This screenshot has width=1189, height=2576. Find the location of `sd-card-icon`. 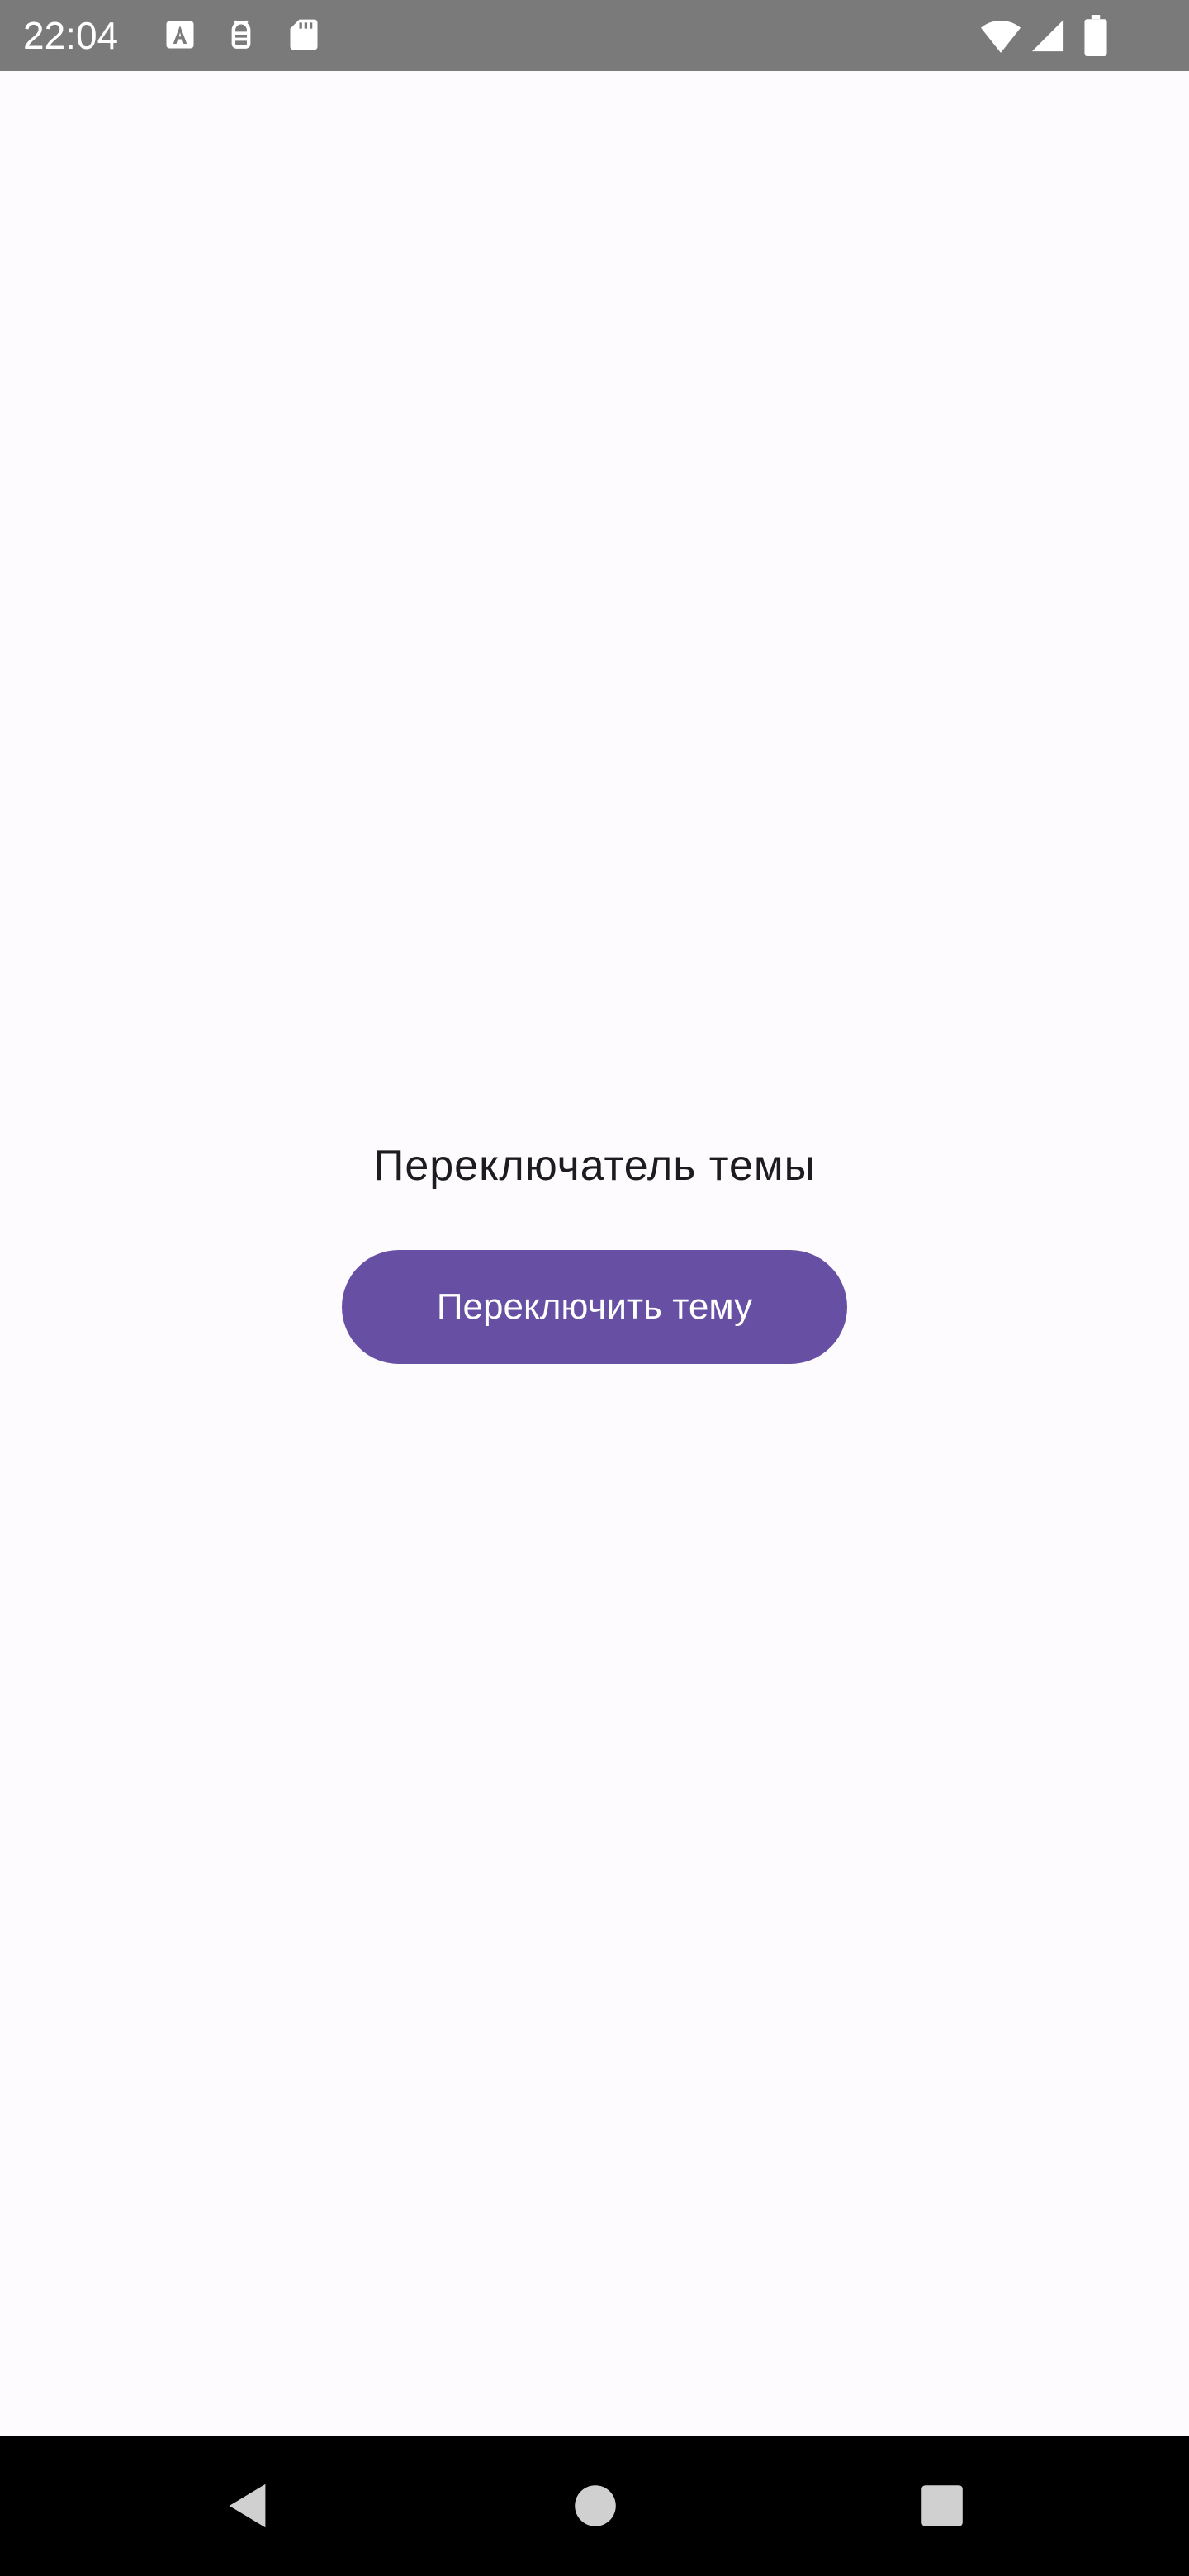

sd-card-icon is located at coordinates (304, 35).